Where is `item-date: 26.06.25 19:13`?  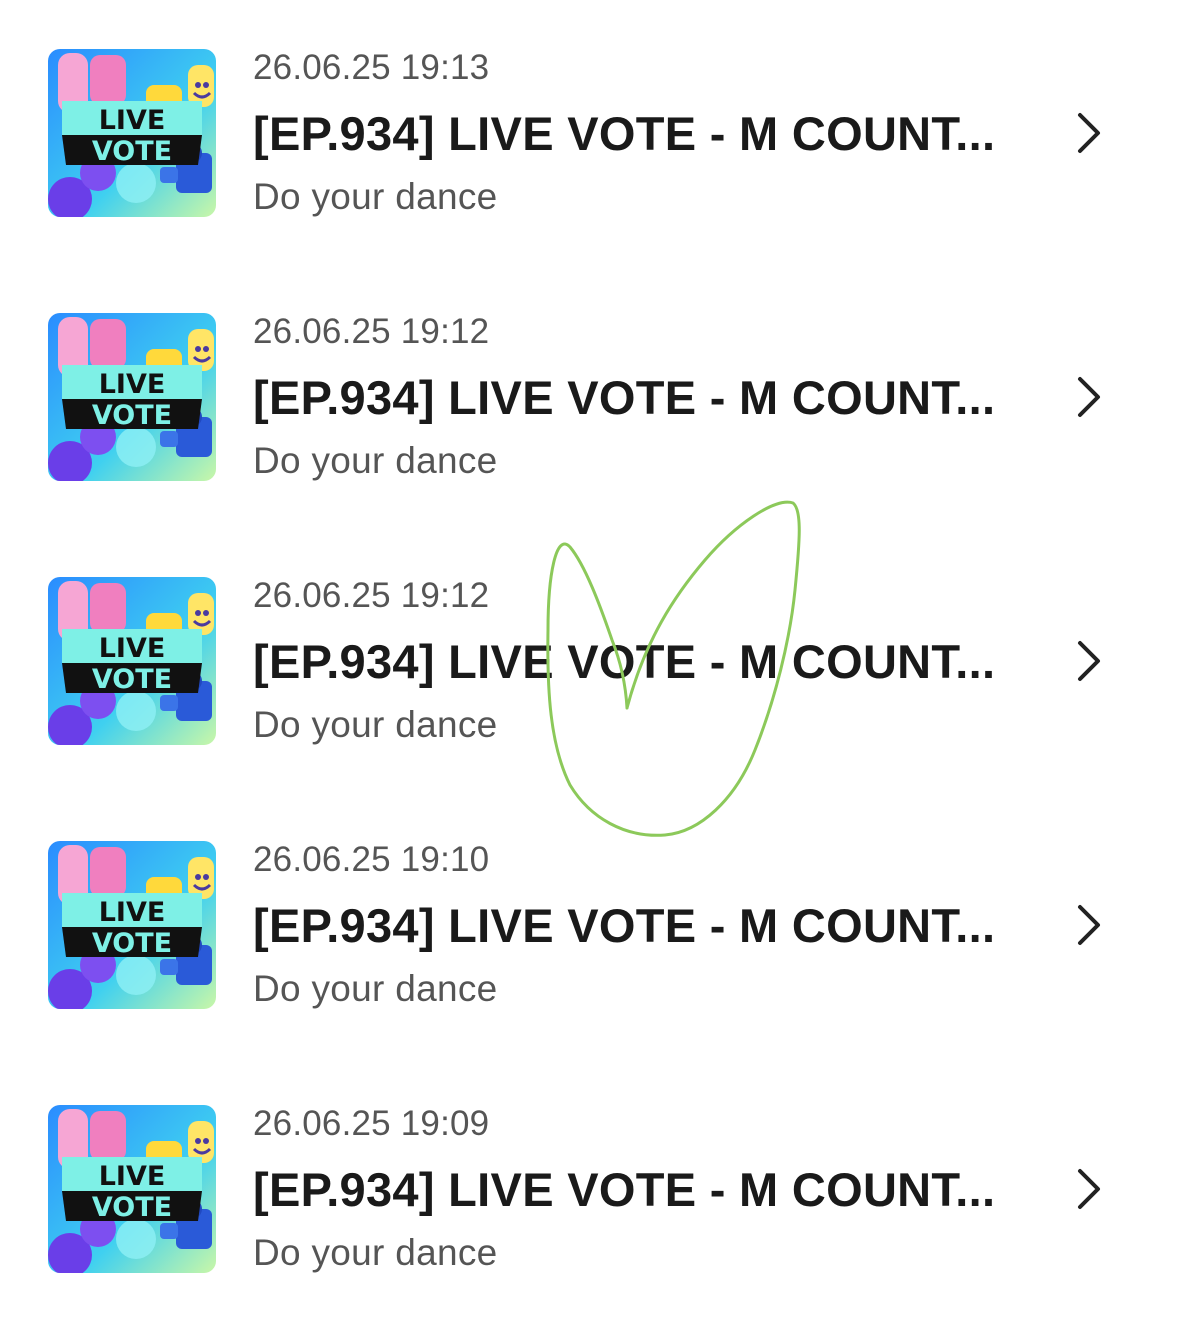 item-date: 26.06.25 19:13 is located at coordinates (371, 67).